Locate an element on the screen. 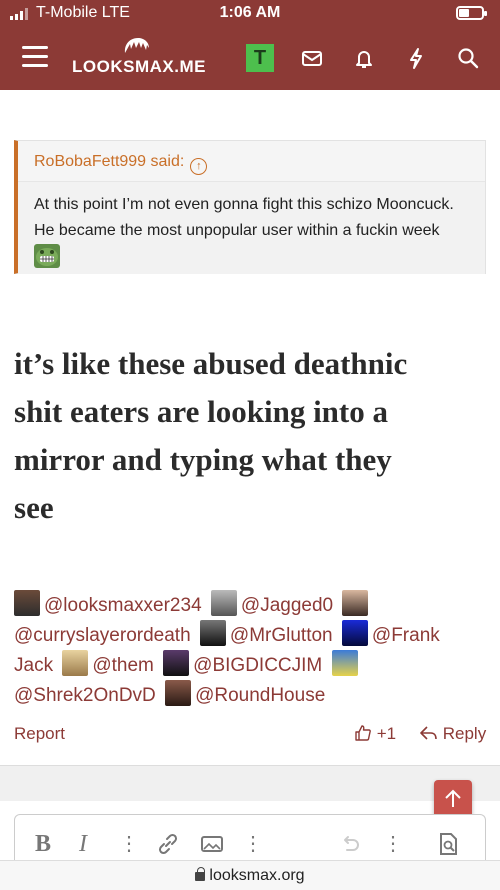 The height and width of the screenshot is (890, 500). app-header: T-Mobile LTE 1:06 AM LOOKSMAX.ME T is located at coordinates (250, 45).